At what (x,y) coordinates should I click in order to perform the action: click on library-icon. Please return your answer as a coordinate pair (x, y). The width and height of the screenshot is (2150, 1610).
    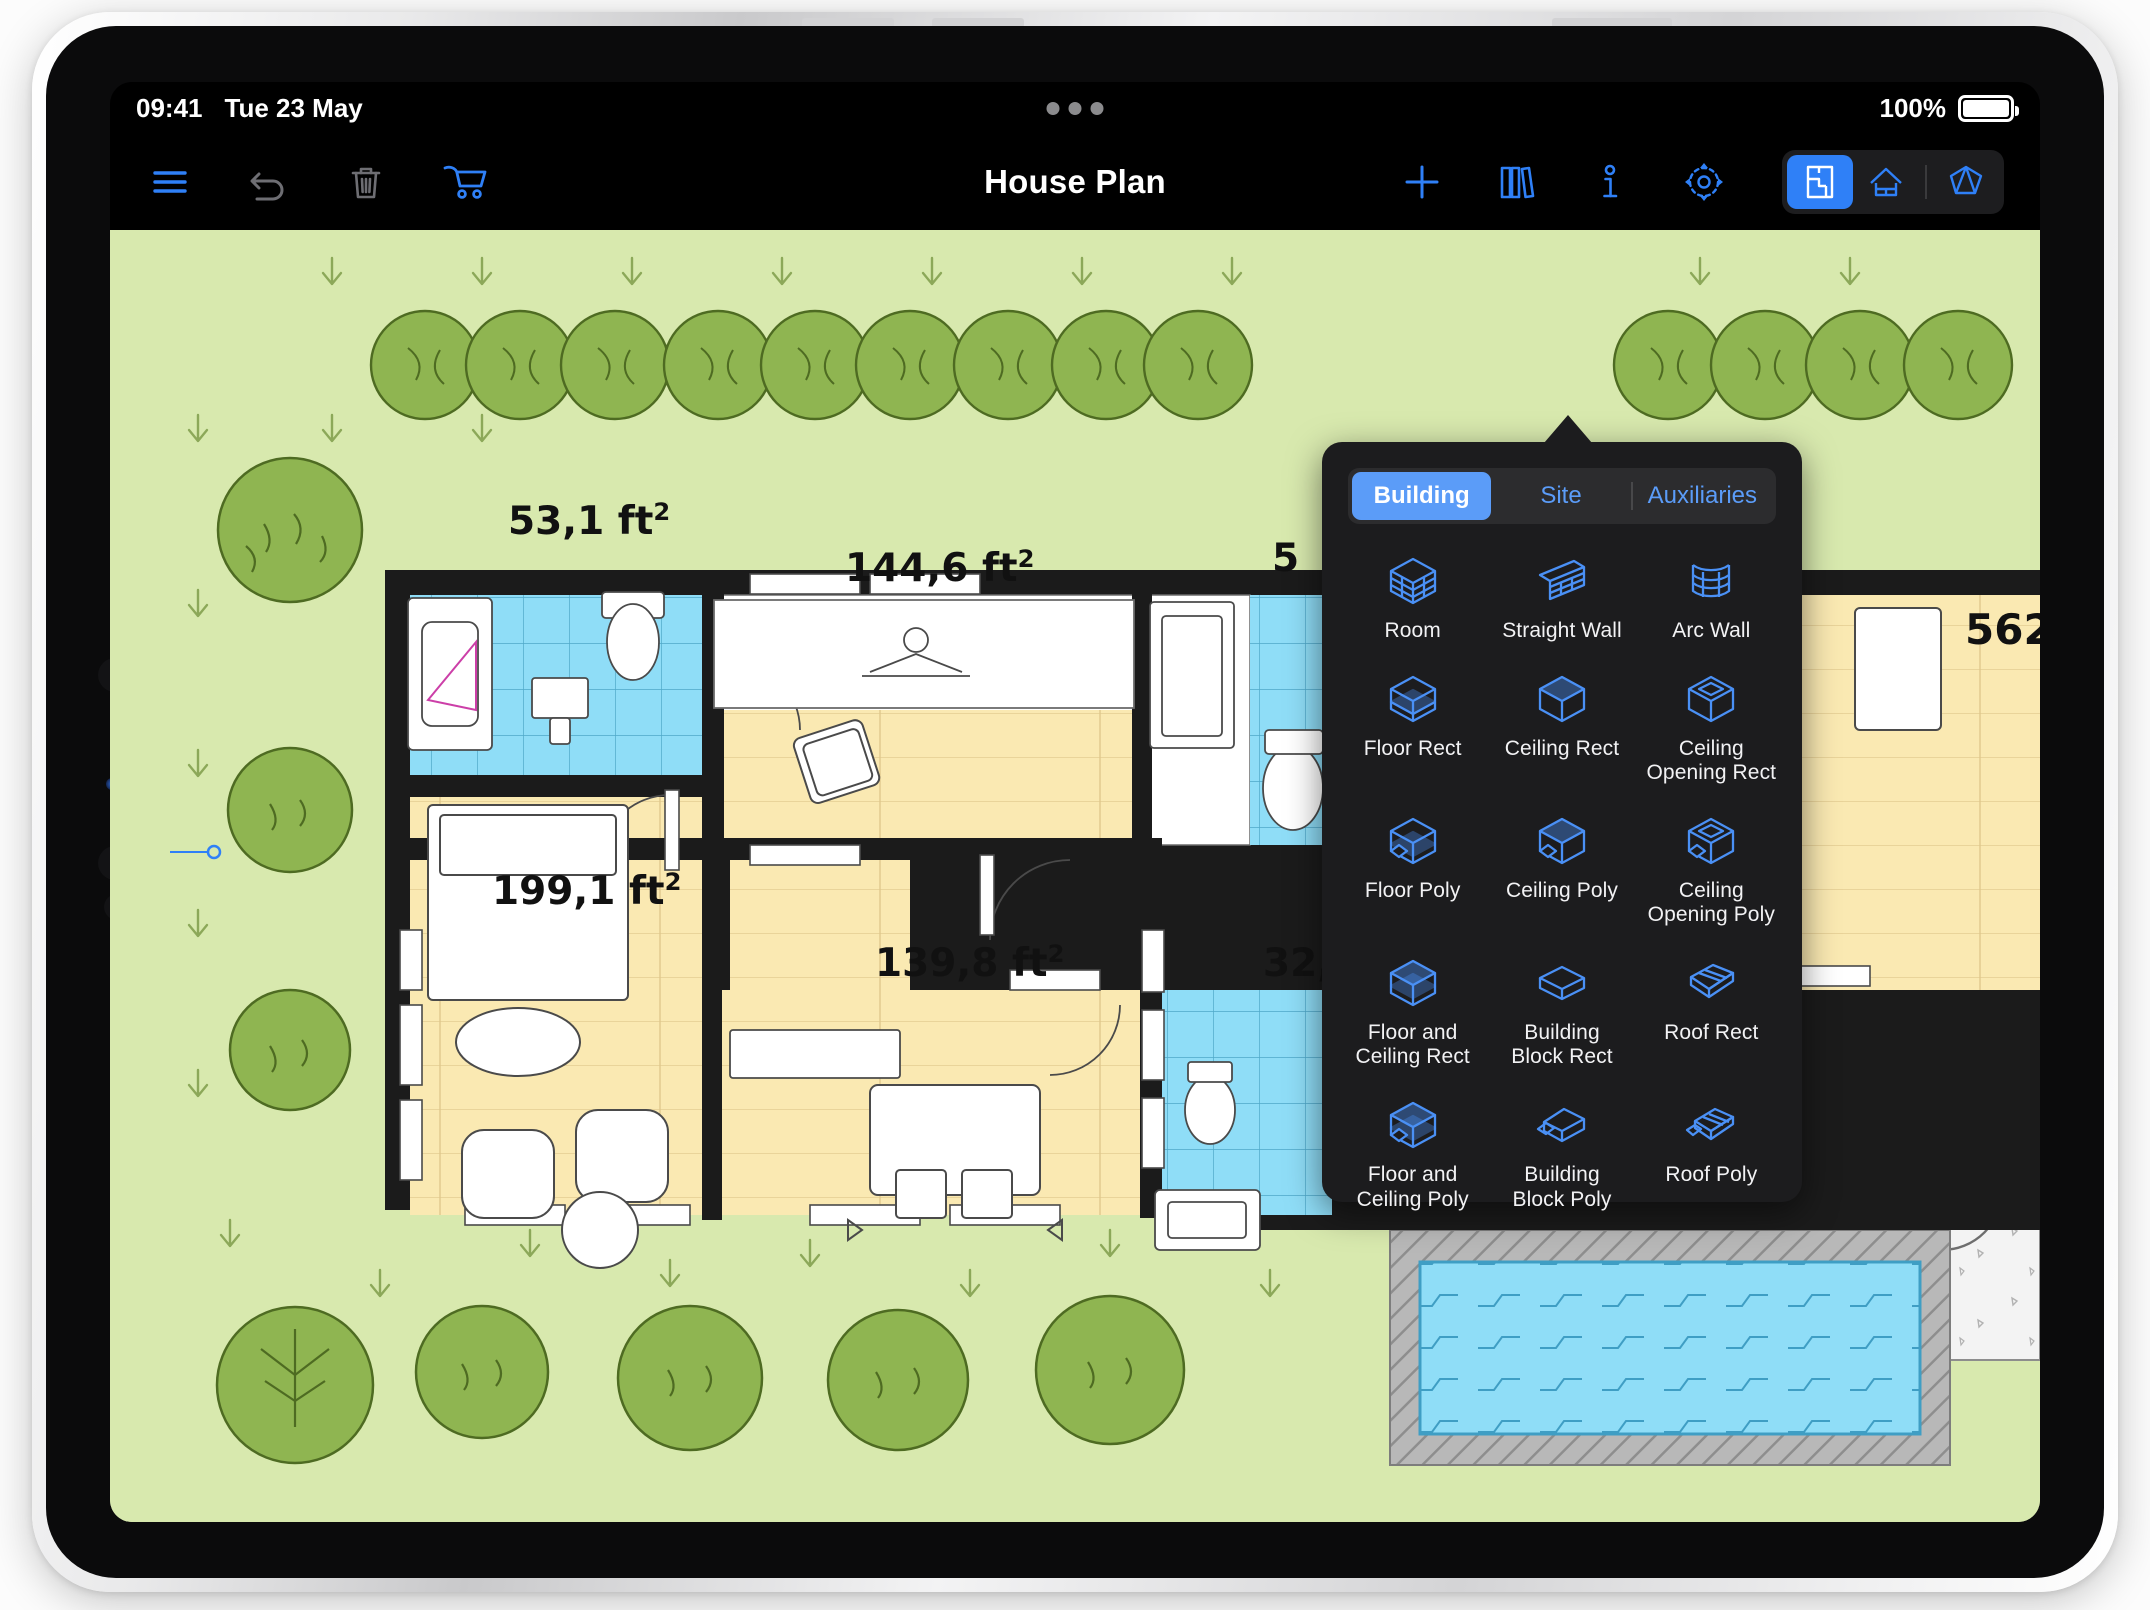
    Looking at the image, I should click on (1516, 182).